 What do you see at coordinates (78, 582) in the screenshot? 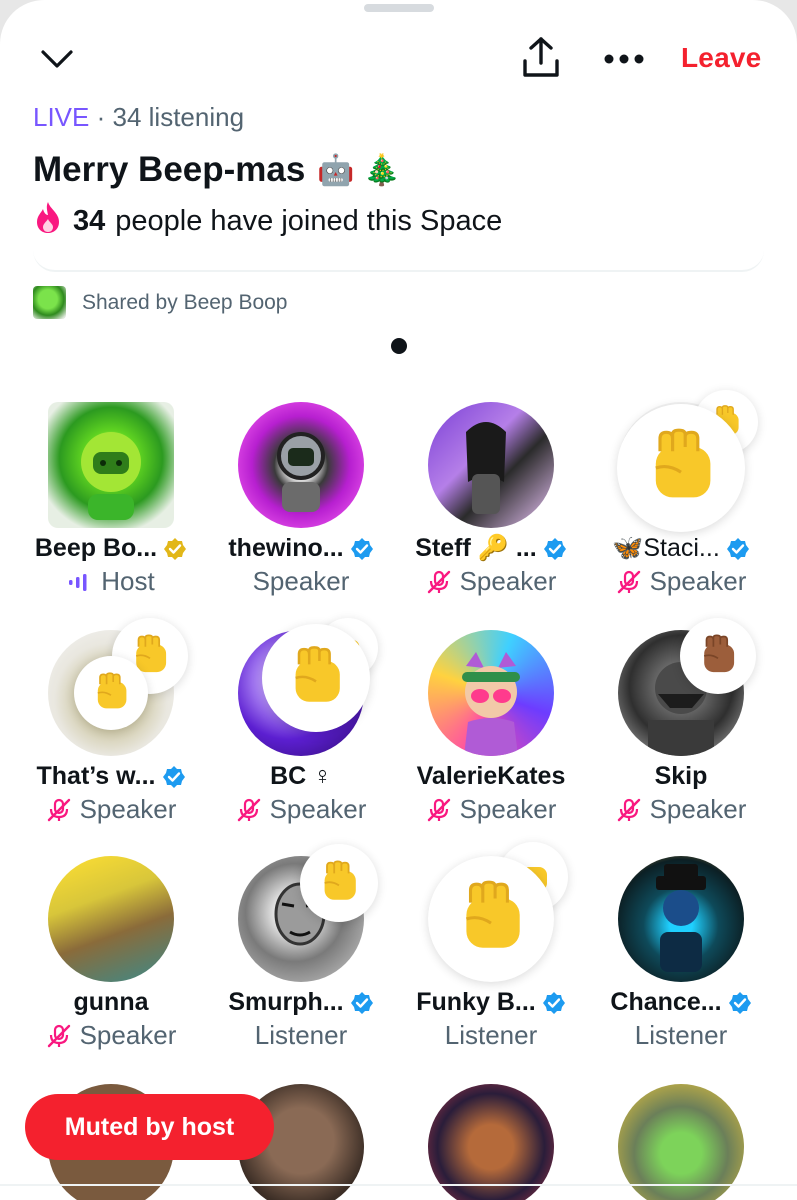
I see `speaking-bars-icon` at bounding box center [78, 582].